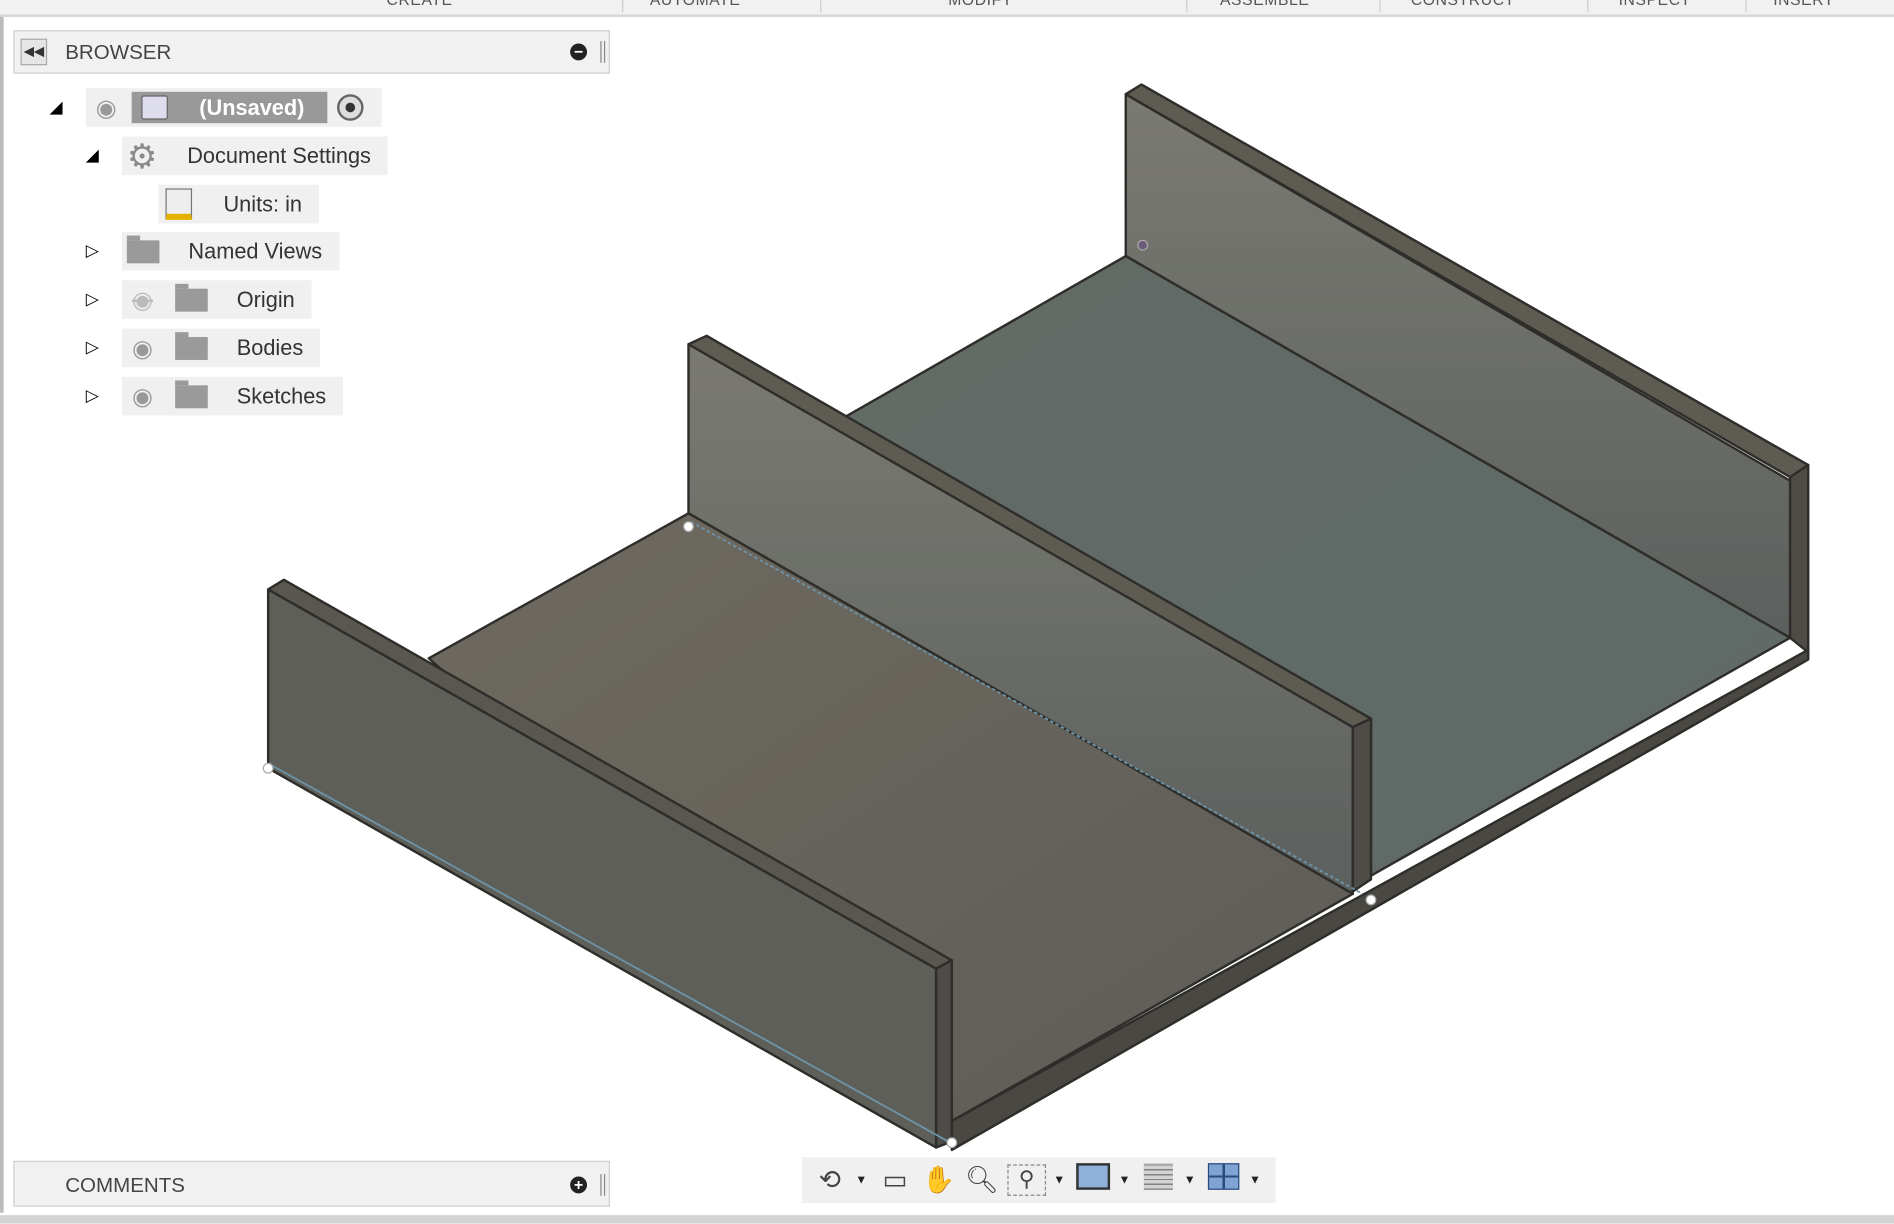 This screenshot has width=1894, height=1224. I want to click on orbit-icon: ⟲, so click(830, 1179).